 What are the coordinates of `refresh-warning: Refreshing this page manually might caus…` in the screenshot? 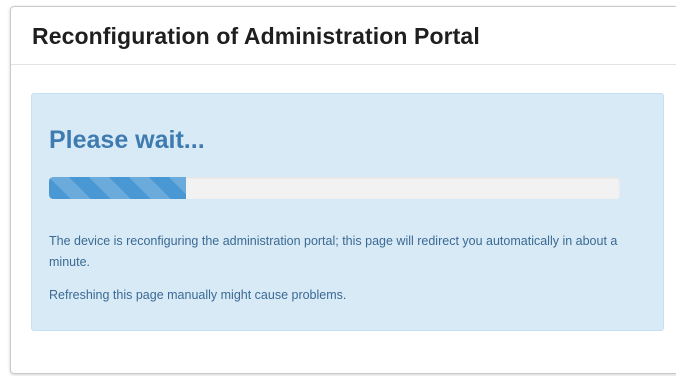 It's located at (198, 295).